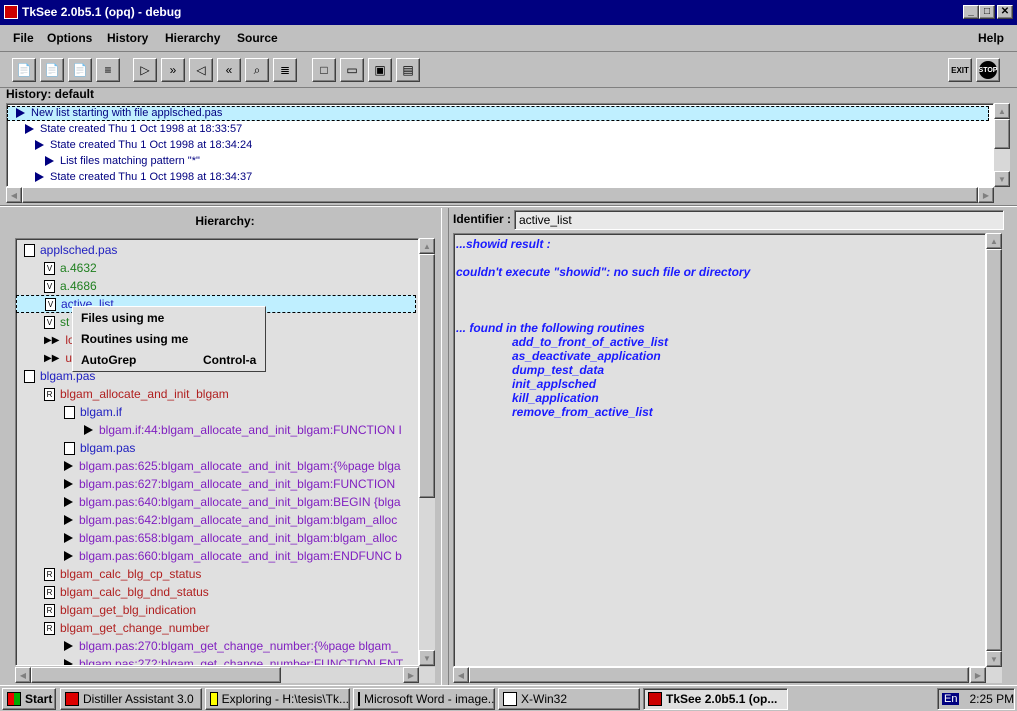 This screenshot has width=1017, height=711. I want to click on menu-item-files-using-me: Files using me, so click(122, 318).